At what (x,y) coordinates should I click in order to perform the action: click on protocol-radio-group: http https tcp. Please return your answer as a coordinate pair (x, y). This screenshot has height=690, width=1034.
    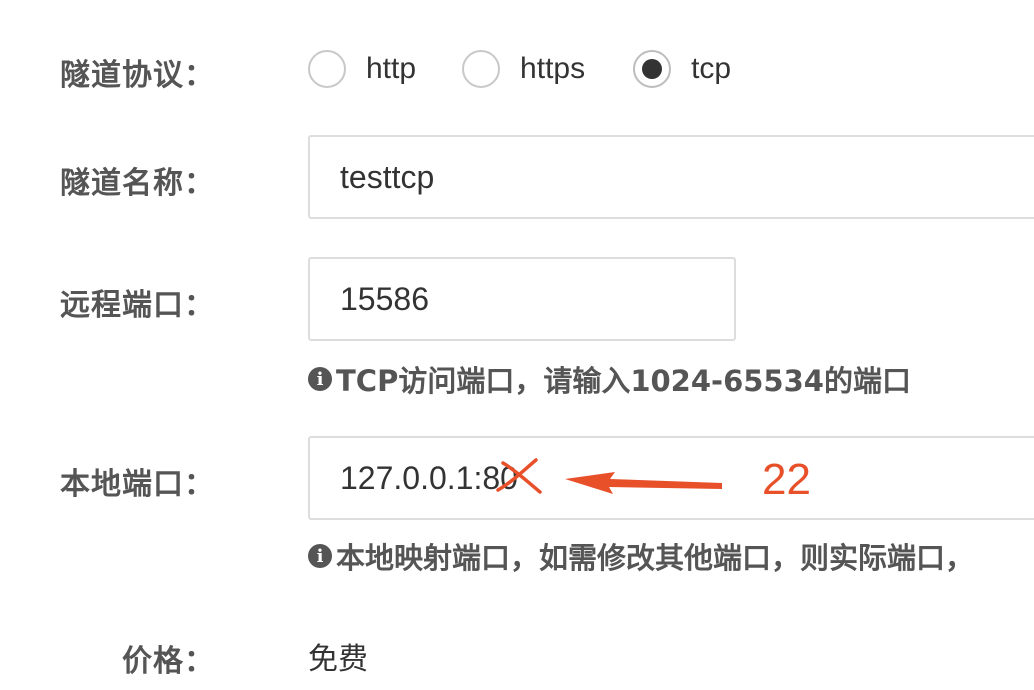
    Looking at the image, I should click on (519, 69).